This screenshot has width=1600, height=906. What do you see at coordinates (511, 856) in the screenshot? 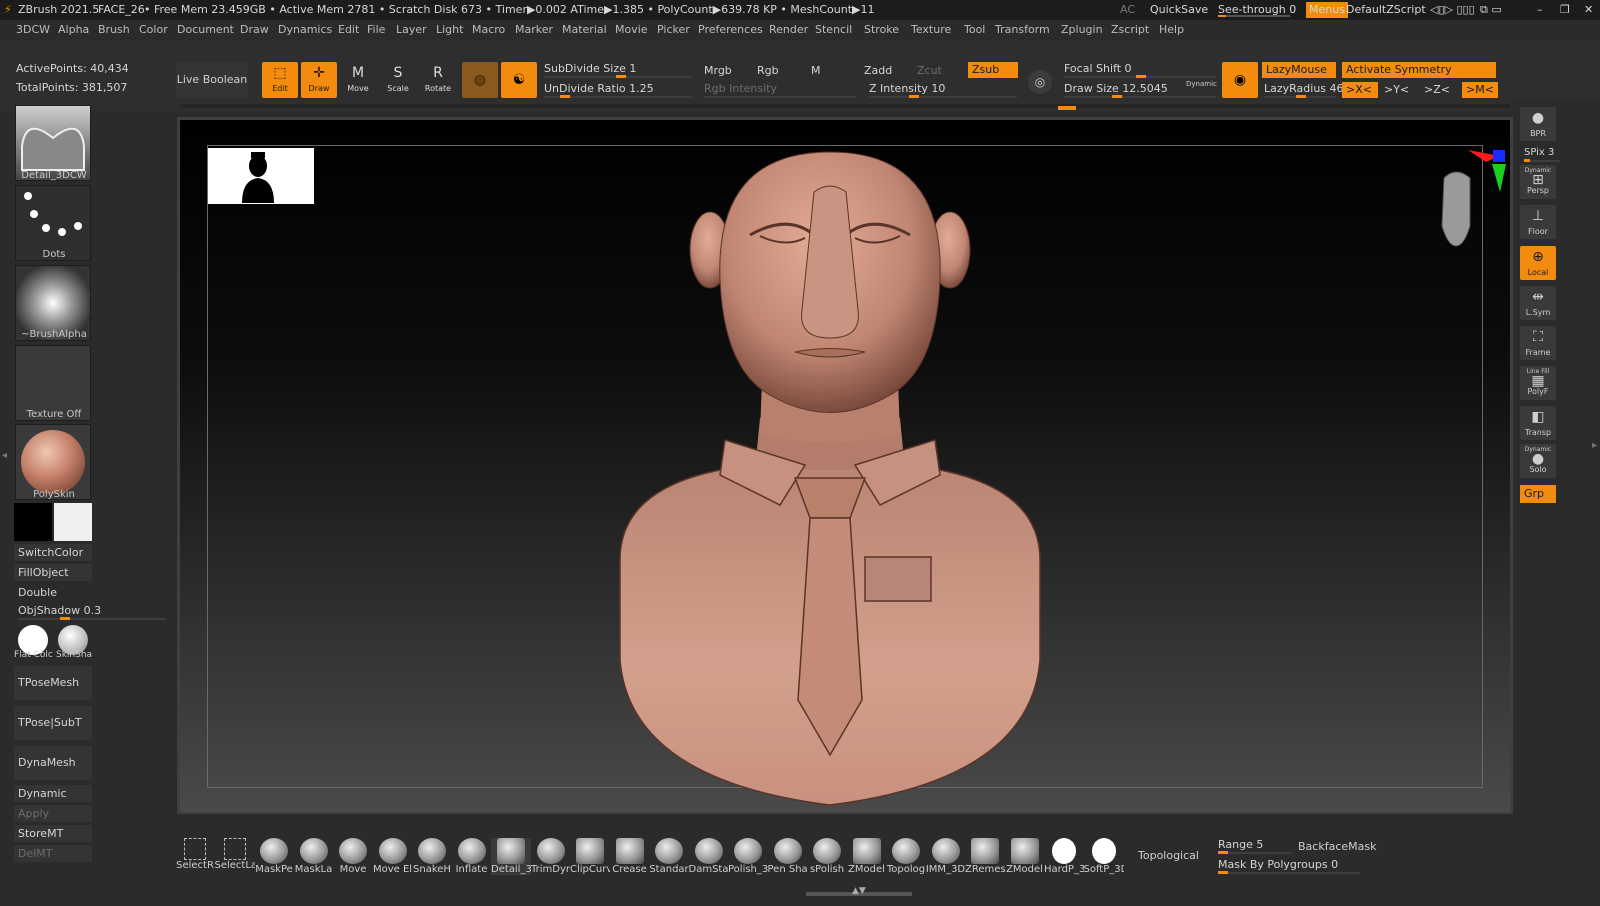
I see `brush-item: Detail_3` at bounding box center [511, 856].